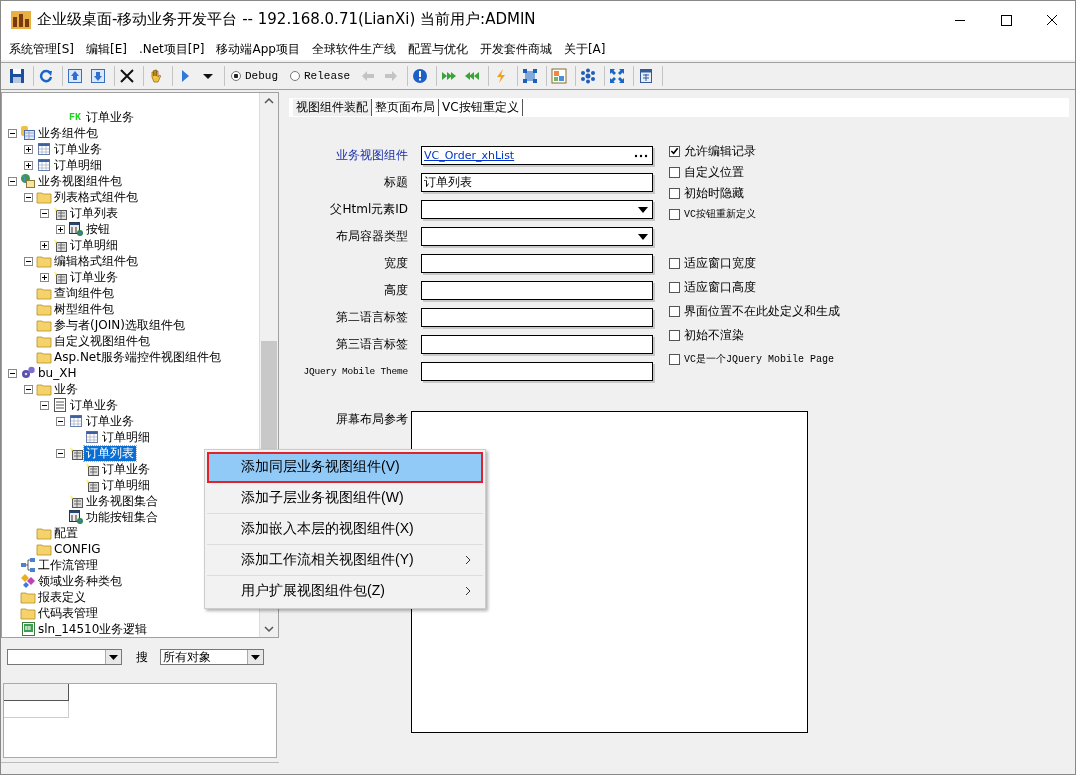 The width and height of the screenshot is (1076, 775). What do you see at coordinates (345, 560) in the screenshot?
I see `context-menu-item: 添加工作流相关视图组件(Y)` at bounding box center [345, 560].